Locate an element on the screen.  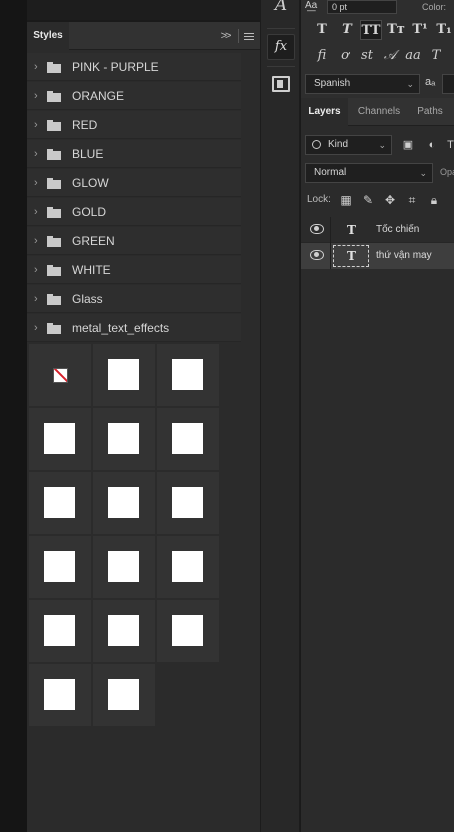
canvas-top-edge is located at coordinates (143, 10).